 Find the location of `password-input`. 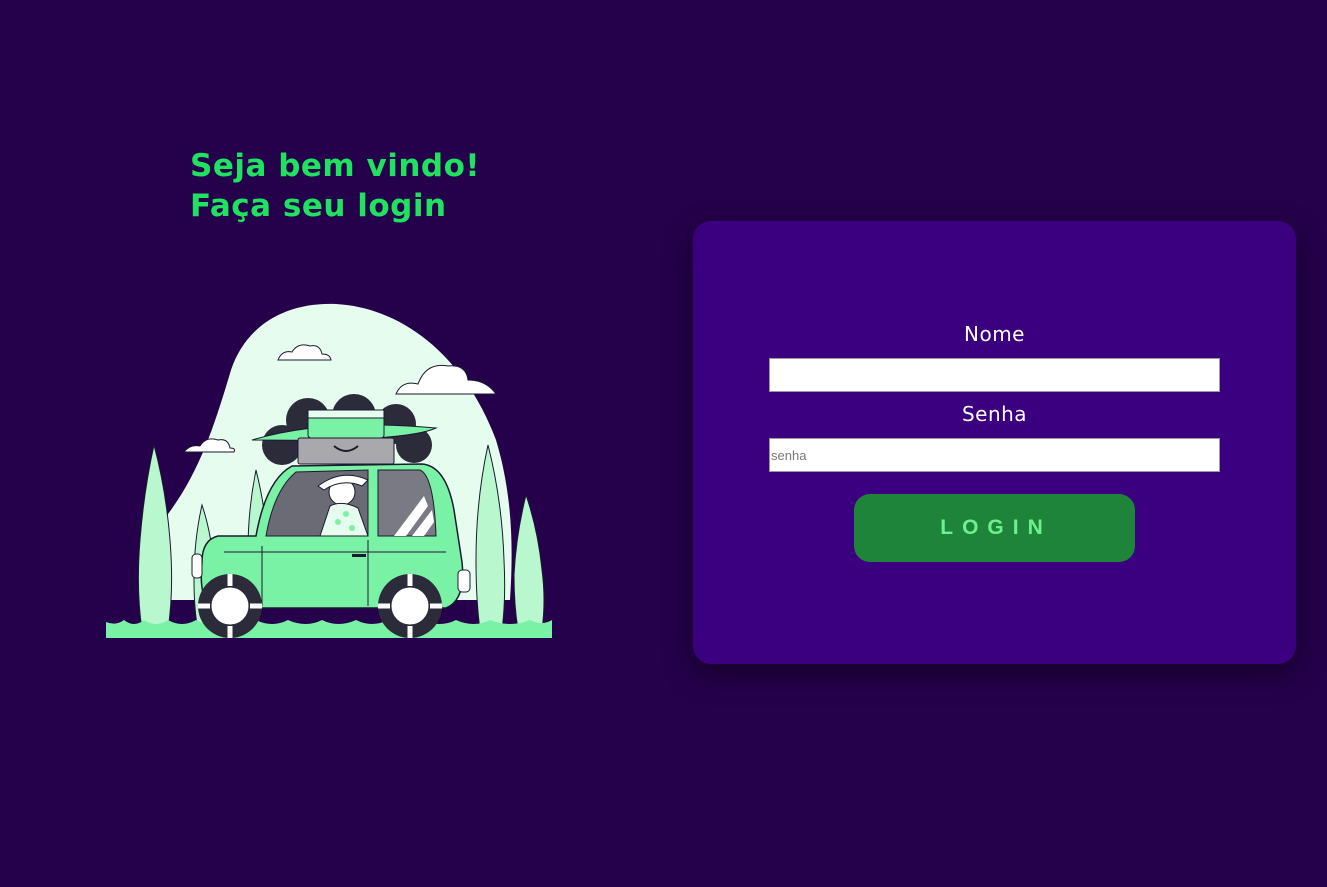

password-input is located at coordinates (994, 455).